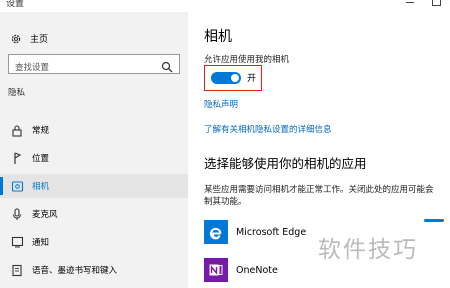 This screenshot has width=450, height=288. I want to click on maximize-icon, so click(436, 3).